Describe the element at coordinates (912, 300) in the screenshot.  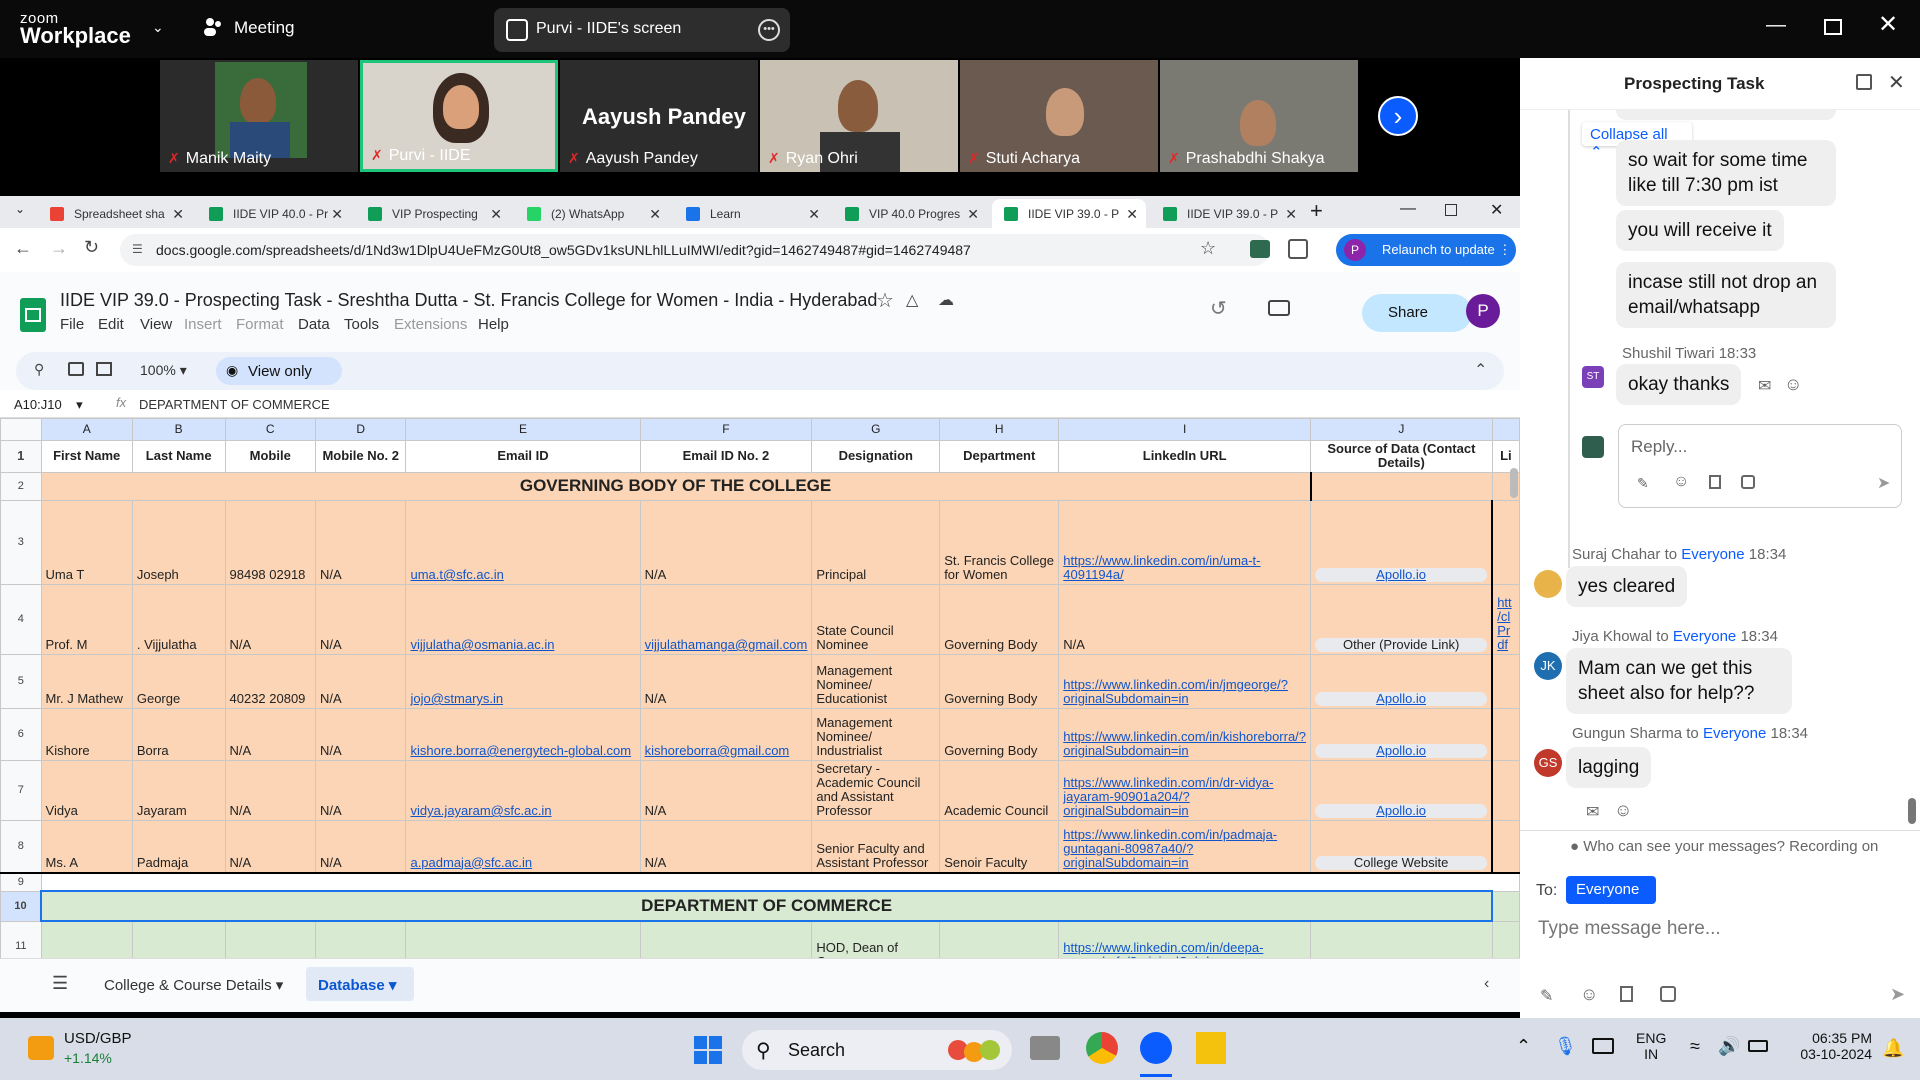
I see `move-icon: △` at that location.